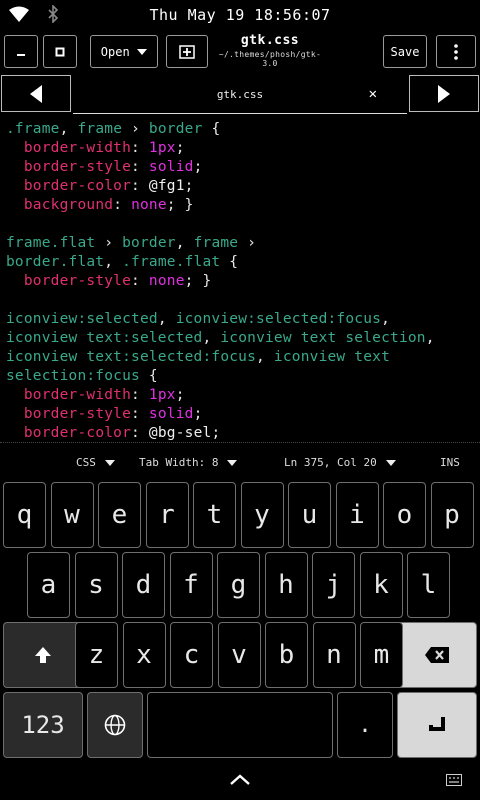 The height and width of the screenshot is (800, 480). Describe the element at coordinates (238, 585) in the screenshot. I see `key-g: g` at that location.